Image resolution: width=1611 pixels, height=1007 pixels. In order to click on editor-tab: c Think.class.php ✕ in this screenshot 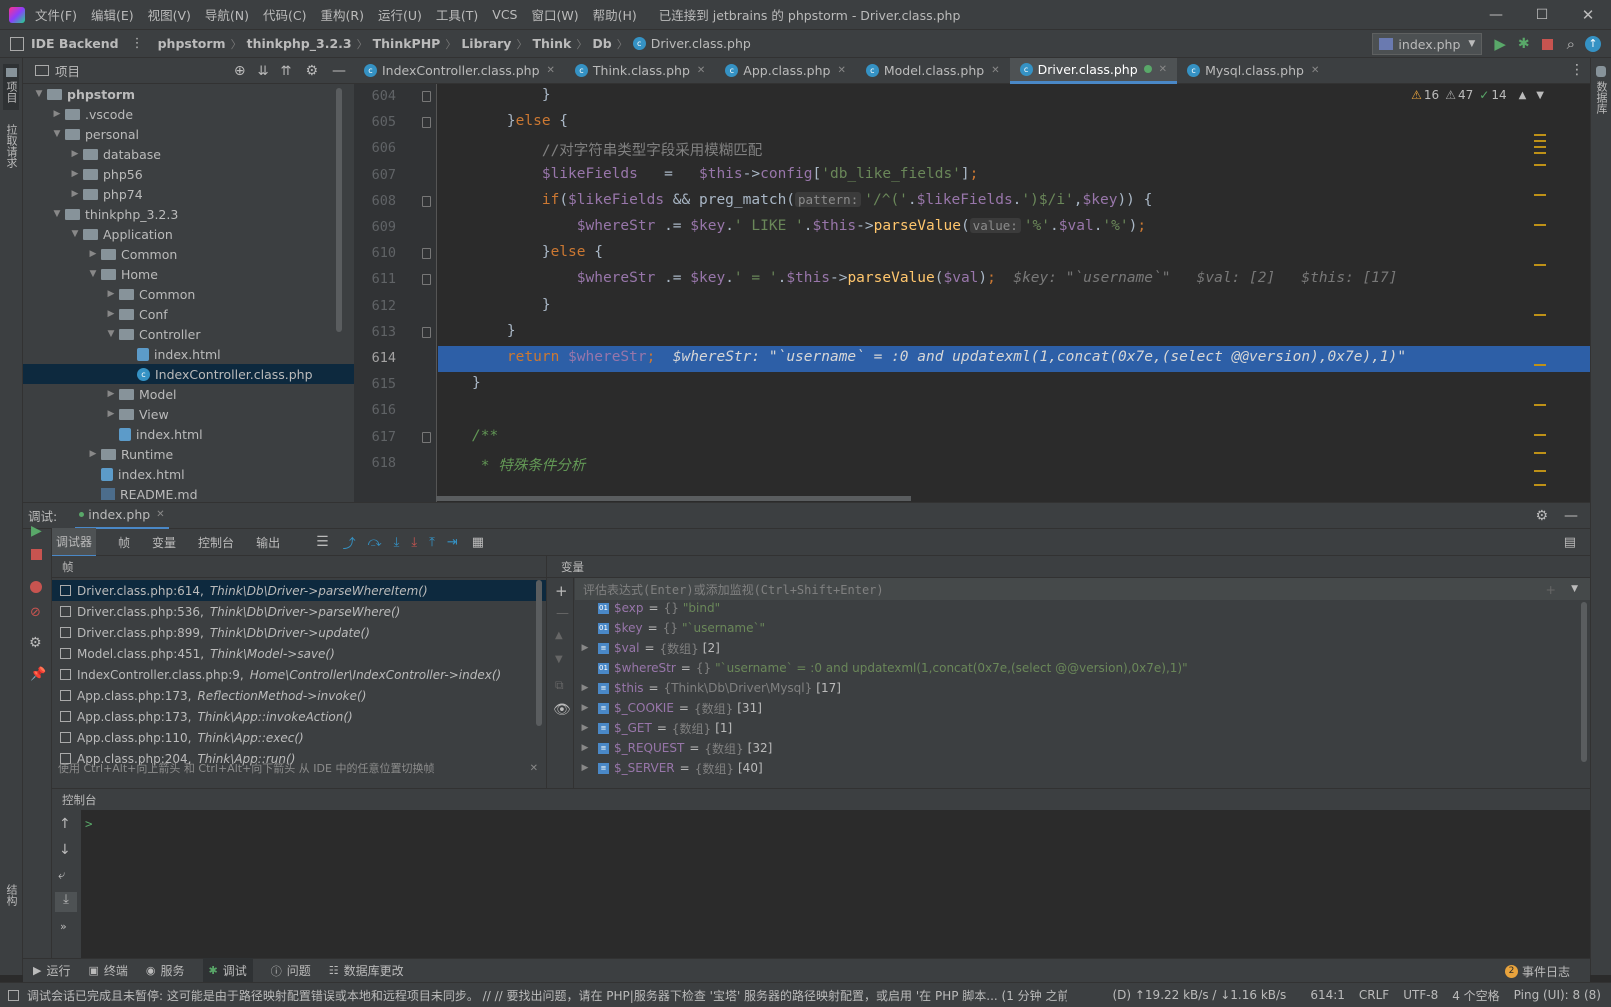, I will do `click(640, 71)`.